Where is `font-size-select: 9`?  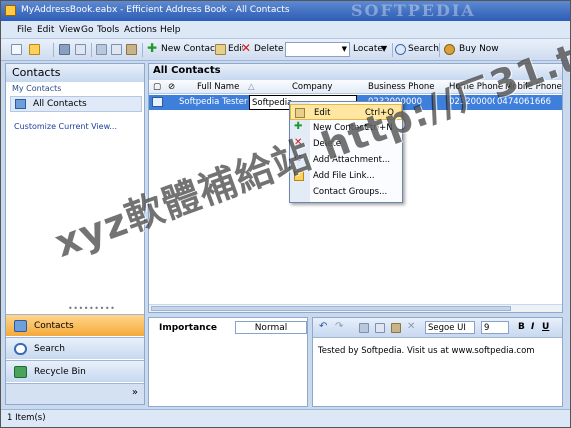
font-size-select: 9 is located at coordinates (495, 327).